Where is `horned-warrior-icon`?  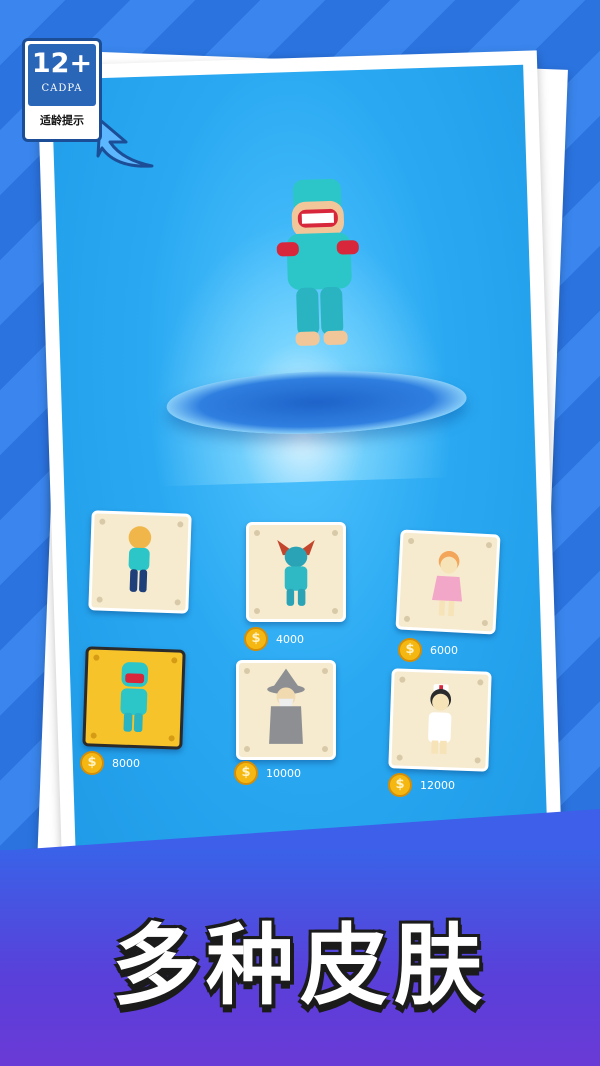 horned-warrior-icon is located at coordinates (296, 573).